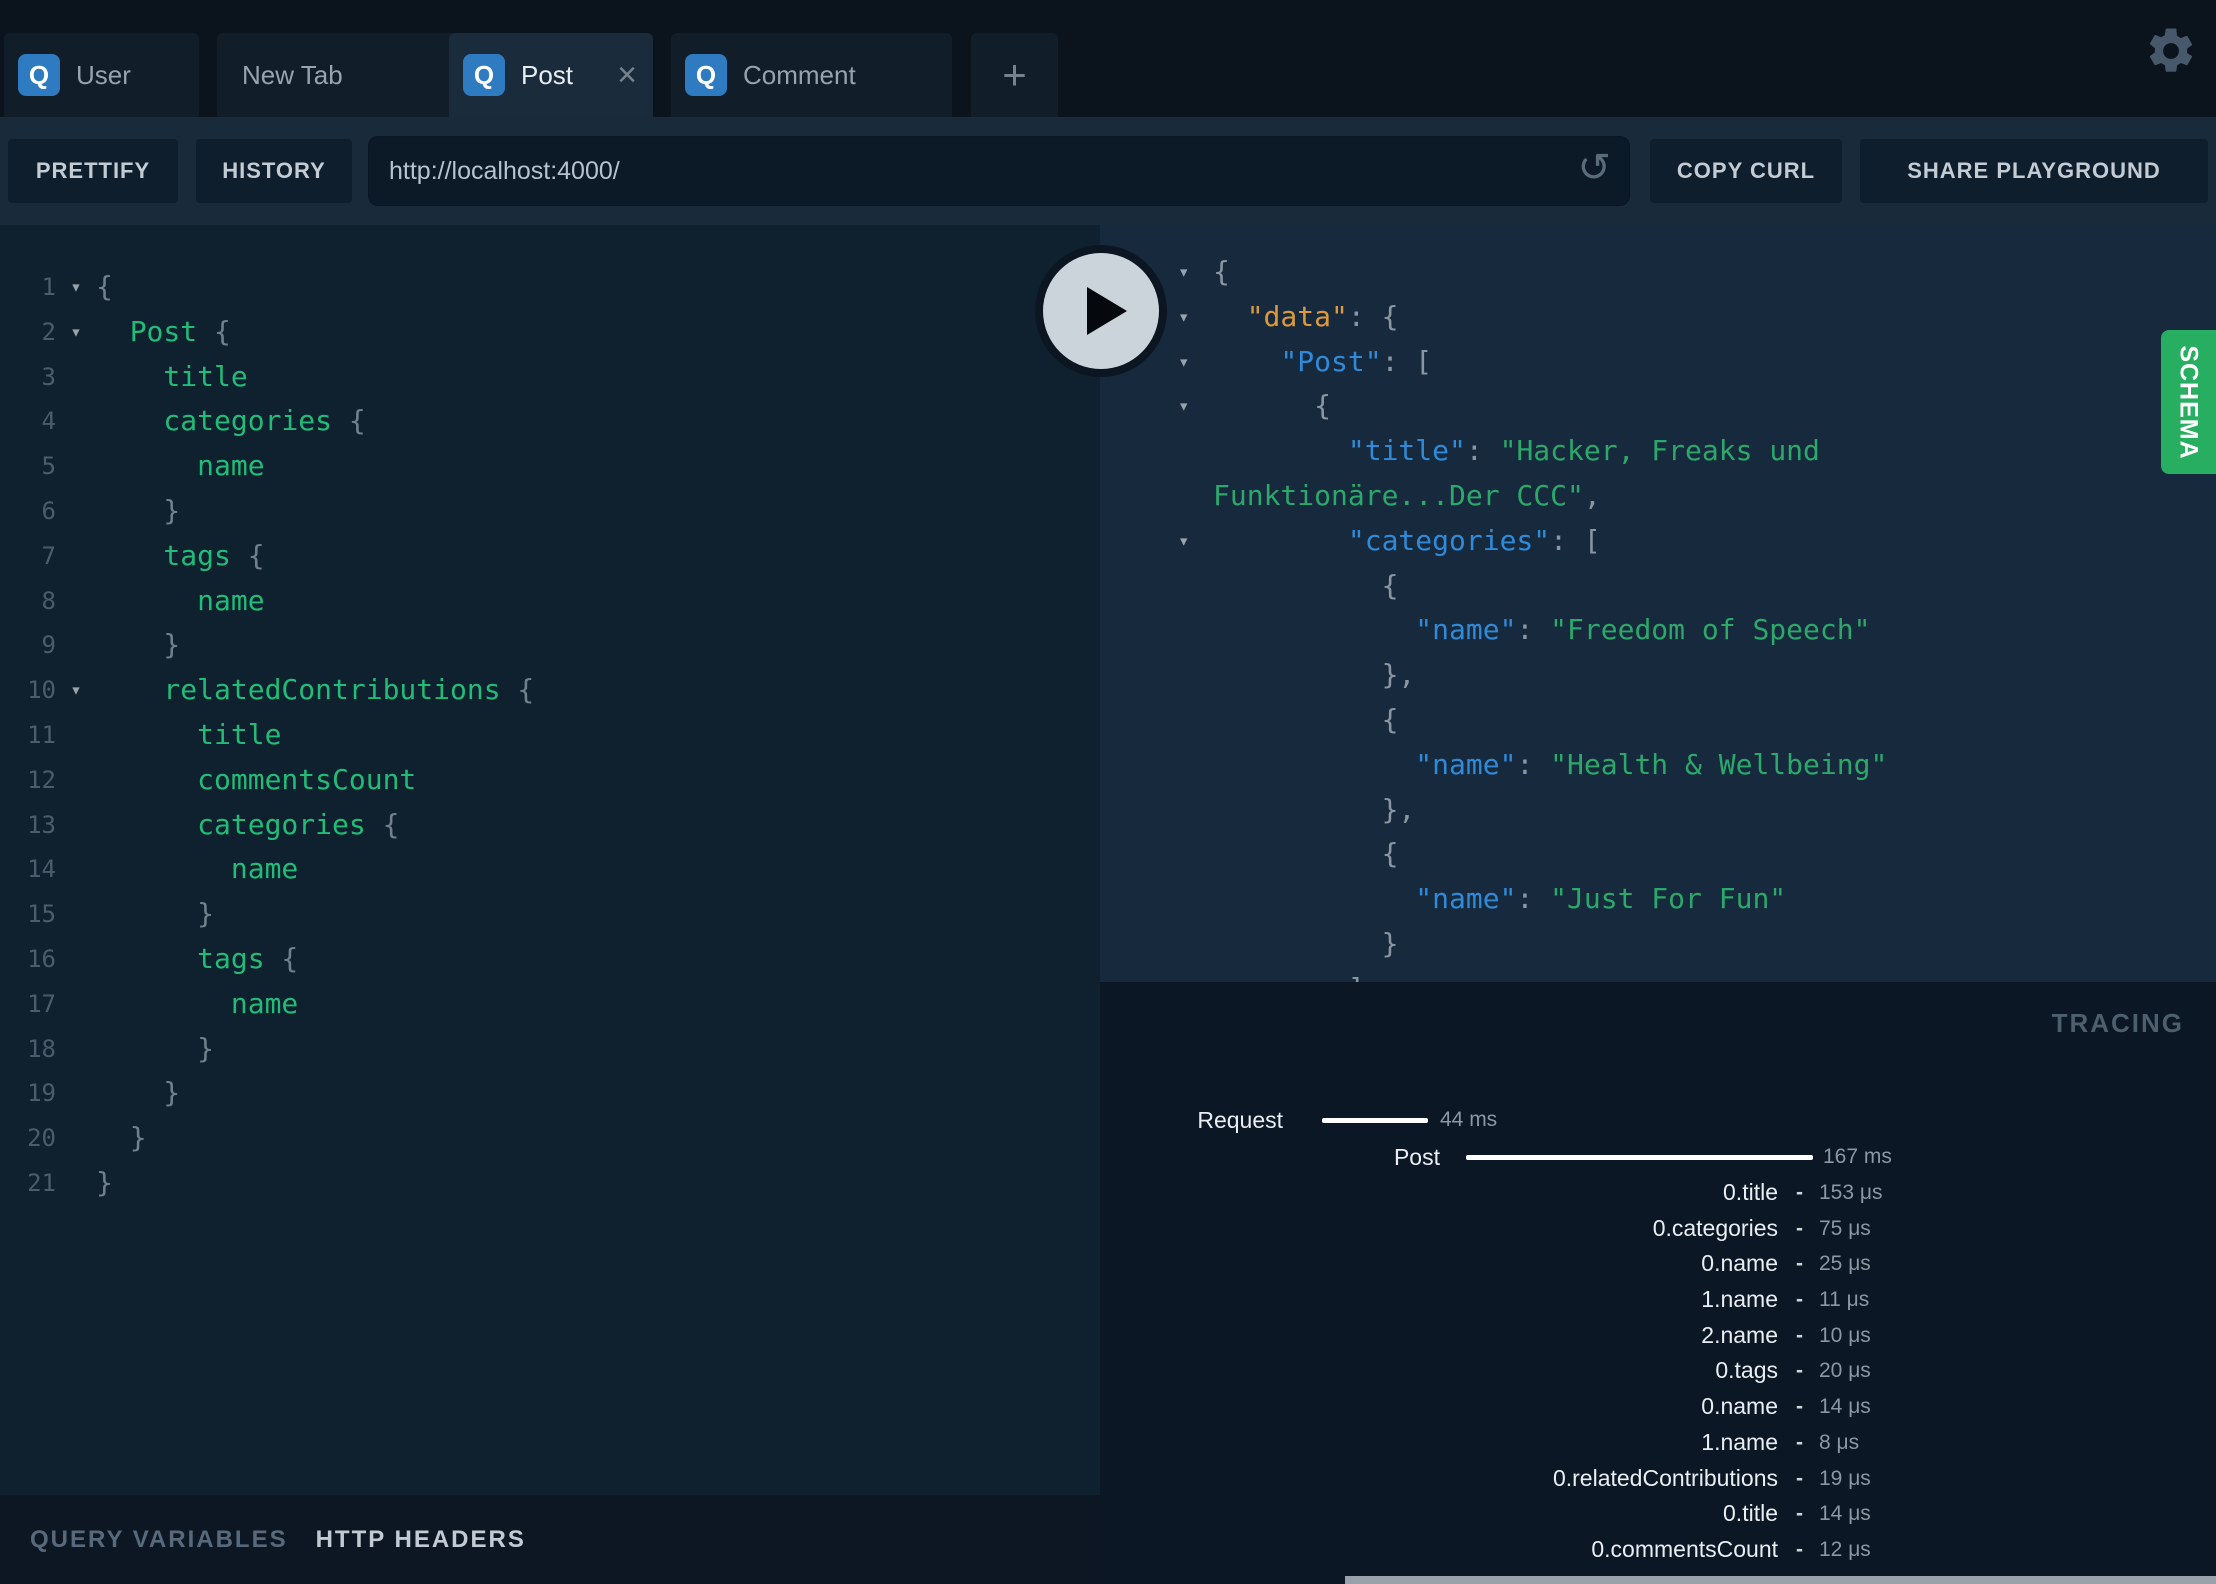 This screenshot has height=1584, width=2216. Describe the element at coordinates (1516, 451) in the screenshot. I see `code-line: "title": "Hacker, Freaks und` at that location.